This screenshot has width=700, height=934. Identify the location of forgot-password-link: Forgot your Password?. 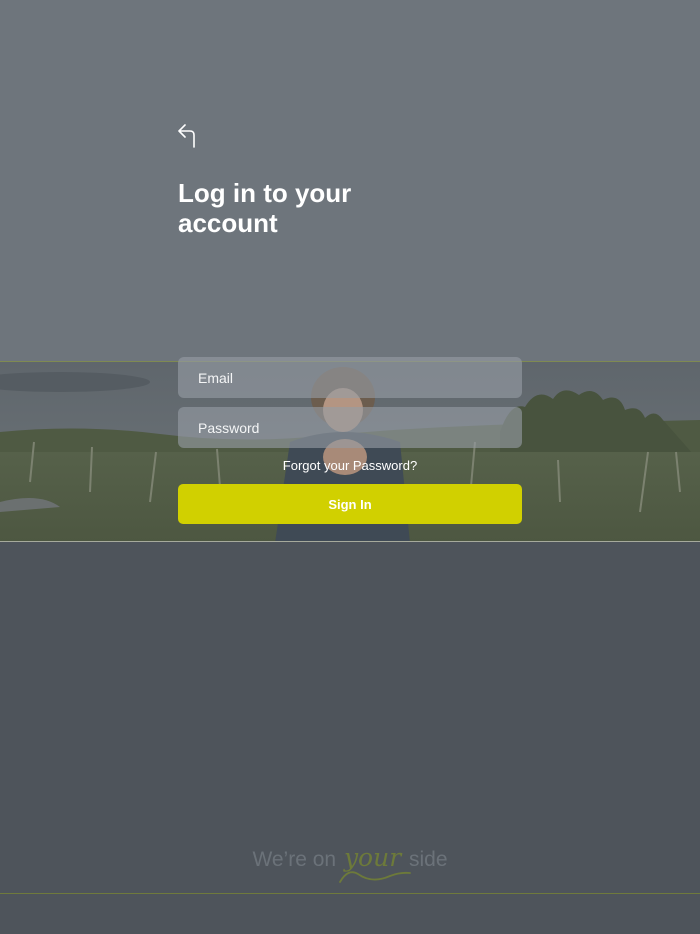
(350, 466).